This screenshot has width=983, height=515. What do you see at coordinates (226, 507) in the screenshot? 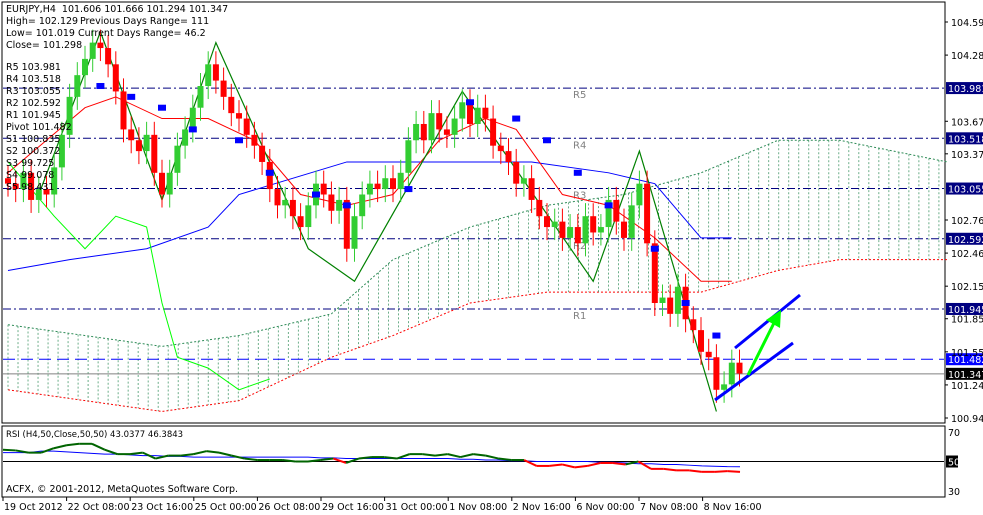
I see `x-tick-label: 25 Oct 00:00` at bounding box center [226, 507].